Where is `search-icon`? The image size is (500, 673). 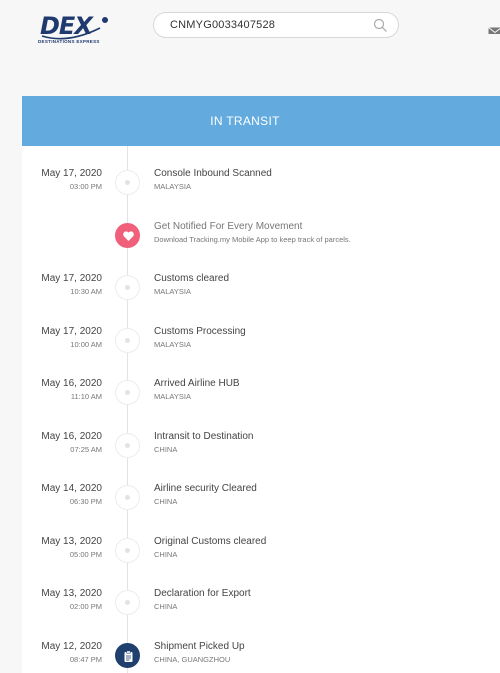
search-icon is located at coordinates (380, 25).